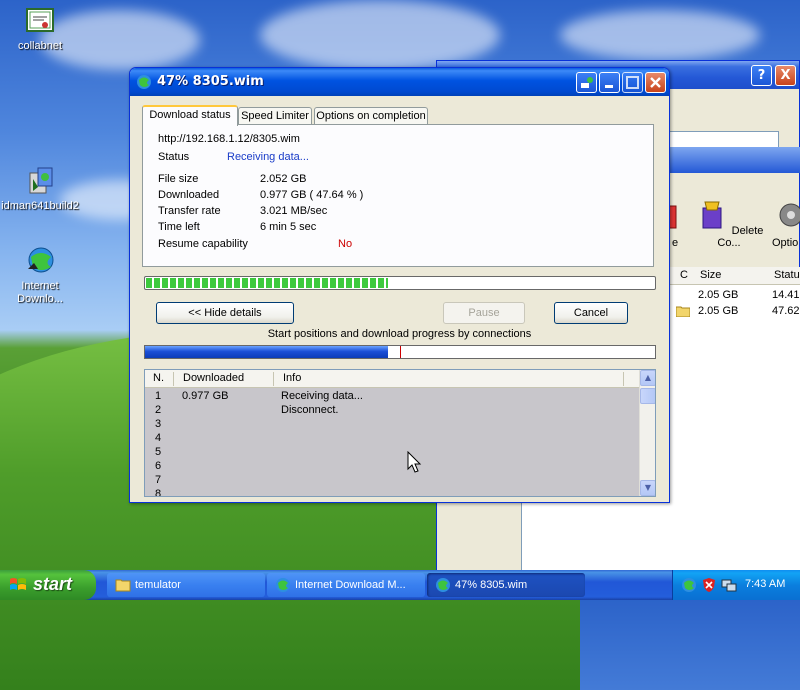 The height and width of the screenshot is (690, 800). What do you see at coordinates (689, 585) in the screenshot?
I see `idm-tray-icon` at bounding box center [689, 585].